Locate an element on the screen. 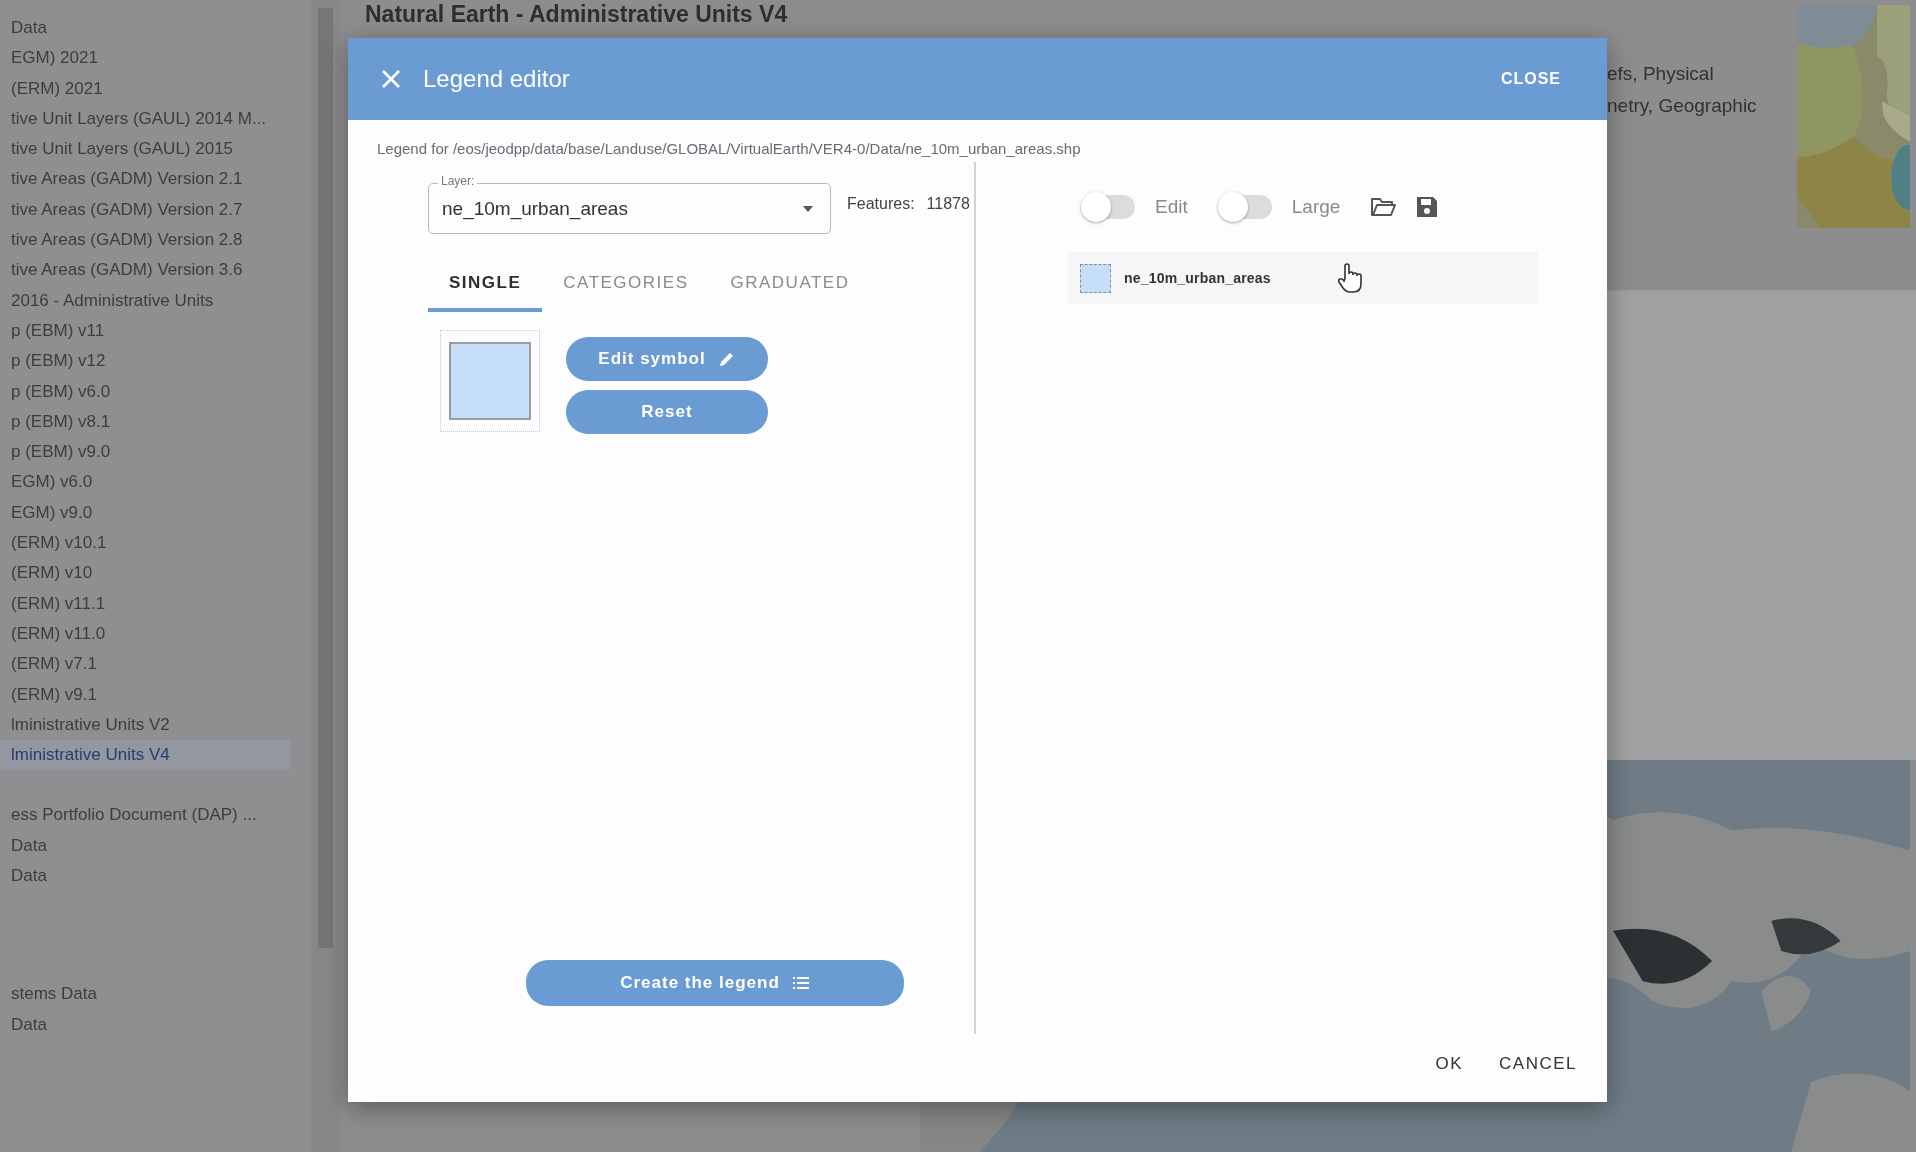  keywords-text: netry, Geographic is located at coordinates (1682, 106).